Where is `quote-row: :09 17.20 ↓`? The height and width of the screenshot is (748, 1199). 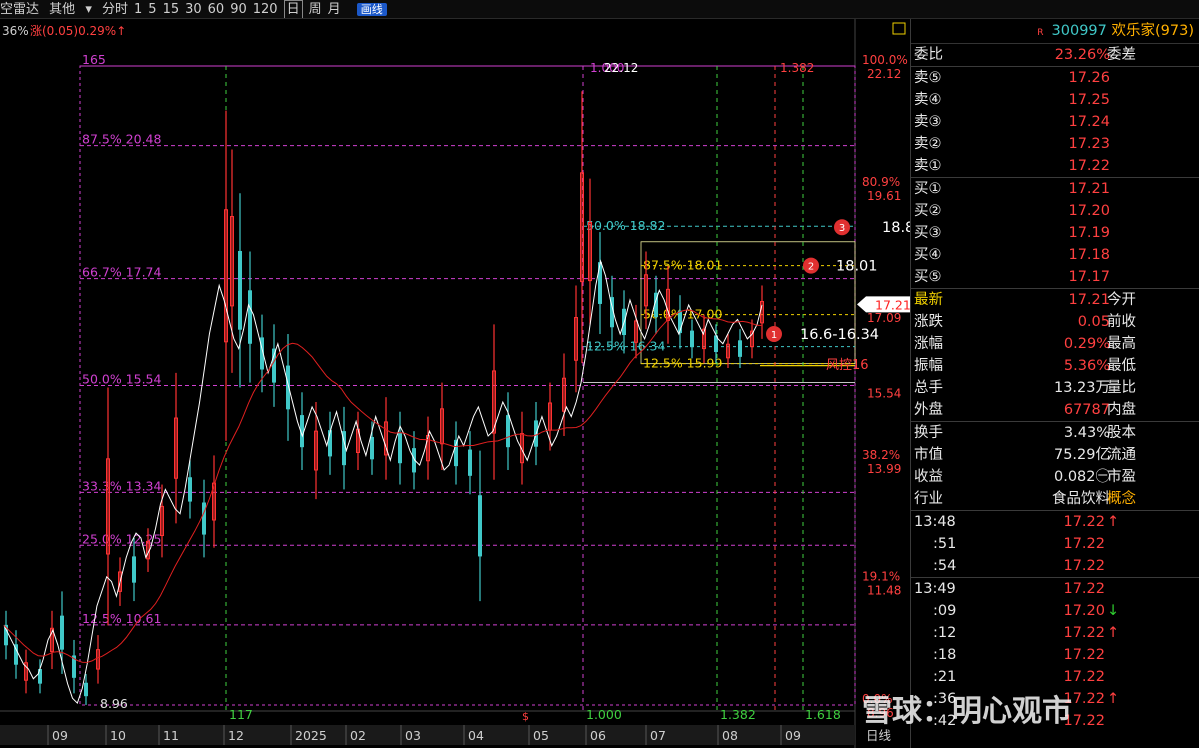 quote-row: :09 17.20 ↓ is located at coordinates (1055, 611).